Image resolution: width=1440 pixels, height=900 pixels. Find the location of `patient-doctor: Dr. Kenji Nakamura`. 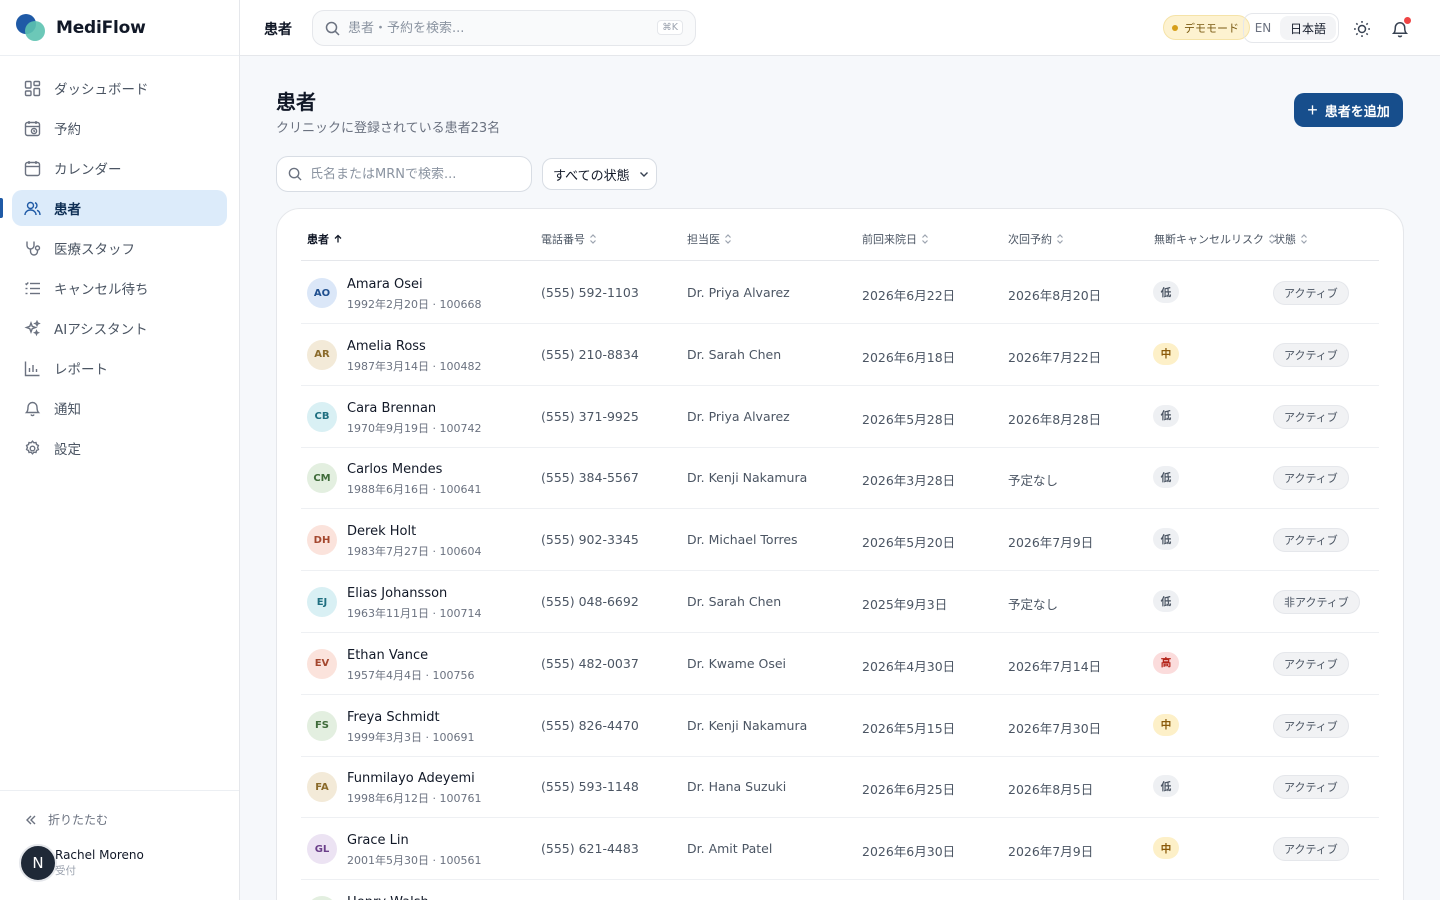

patient-doctor: Dr. Kenji Nakamura is located at coordinates (747, 725).